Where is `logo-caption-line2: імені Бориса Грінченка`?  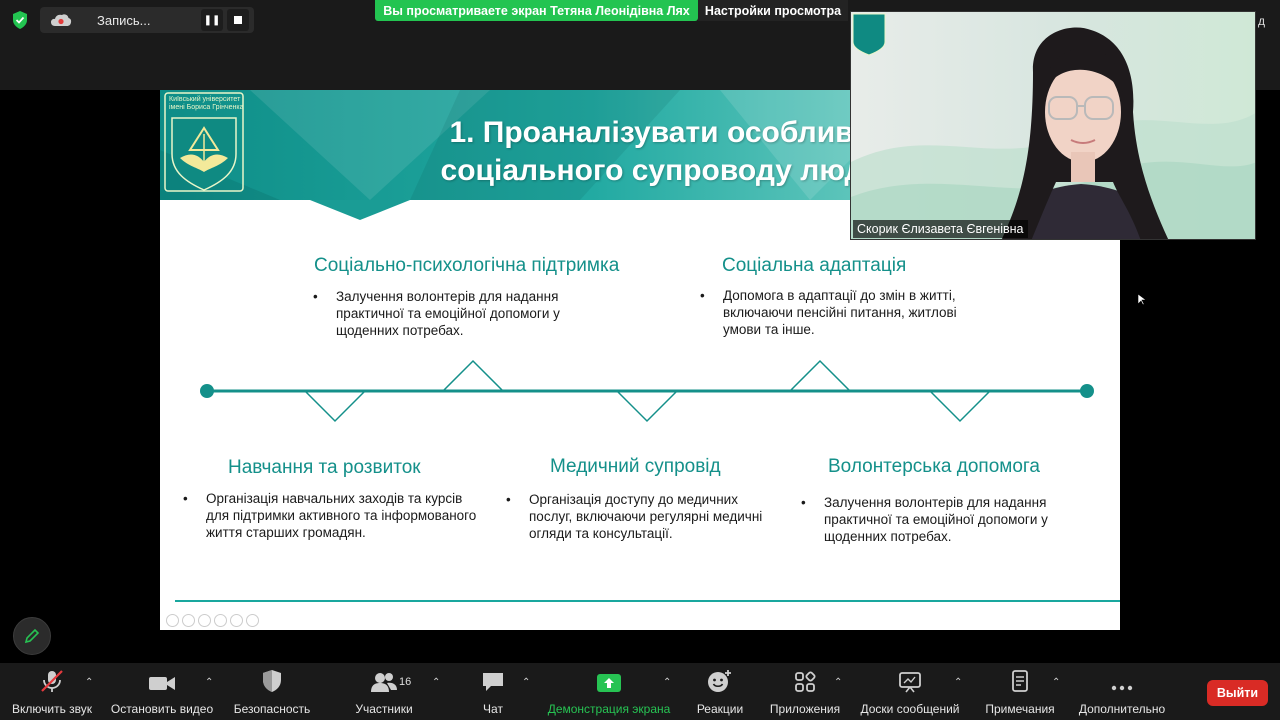 logo-caption-line2: імені Бориса Грінченка is located at coordinates (206, 107).